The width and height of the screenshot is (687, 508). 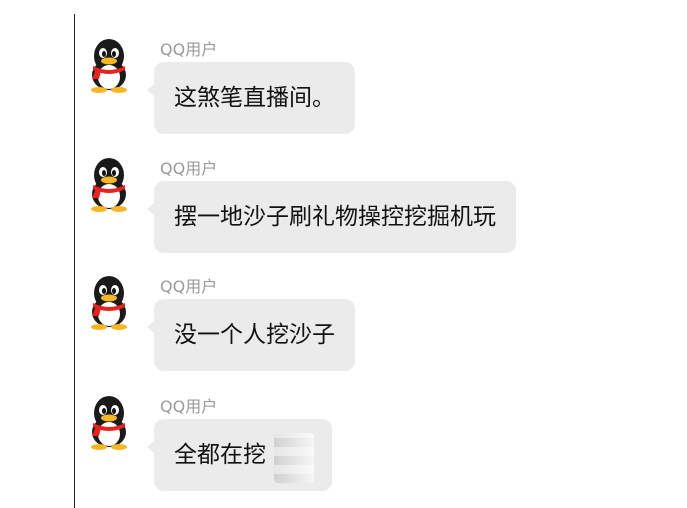 What do you see at coordinates (331, 217) in the screenshot?
I see `message-bubble: 摆一地沙子刷礼物操控挖掘机玩` at bounding box center [331, 217].